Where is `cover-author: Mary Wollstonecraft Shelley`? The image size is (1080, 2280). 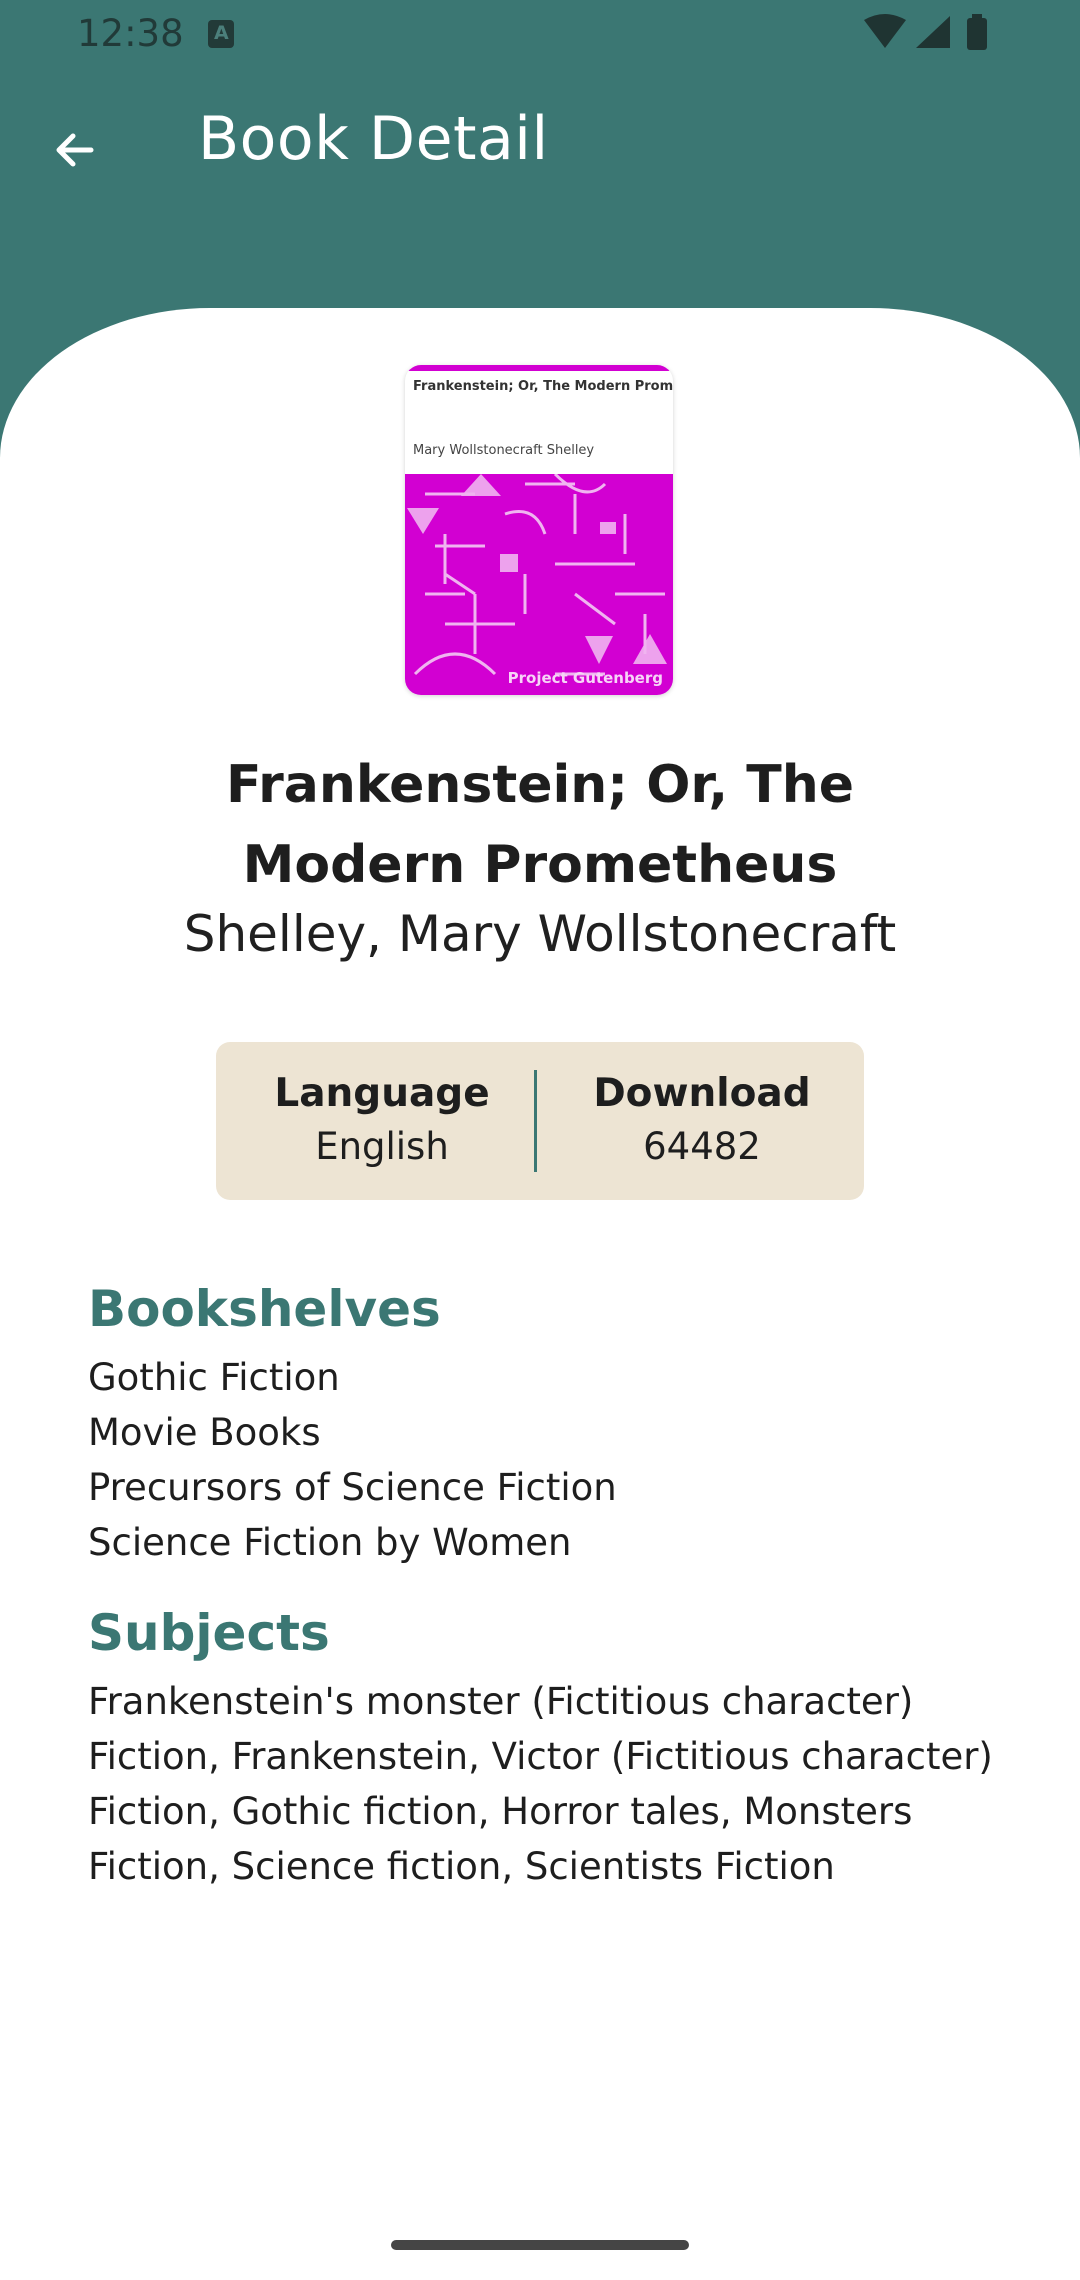
cover-author: Mary Wollstonecraft Shelley is located at coordinates (504, 450).